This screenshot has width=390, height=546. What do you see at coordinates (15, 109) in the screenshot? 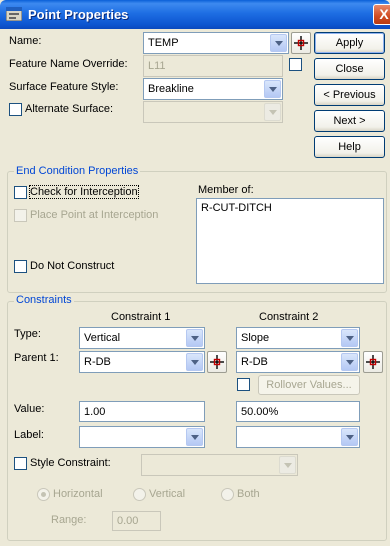
I see `alternate-surface-checkbox` at bounding box center [15, 109].